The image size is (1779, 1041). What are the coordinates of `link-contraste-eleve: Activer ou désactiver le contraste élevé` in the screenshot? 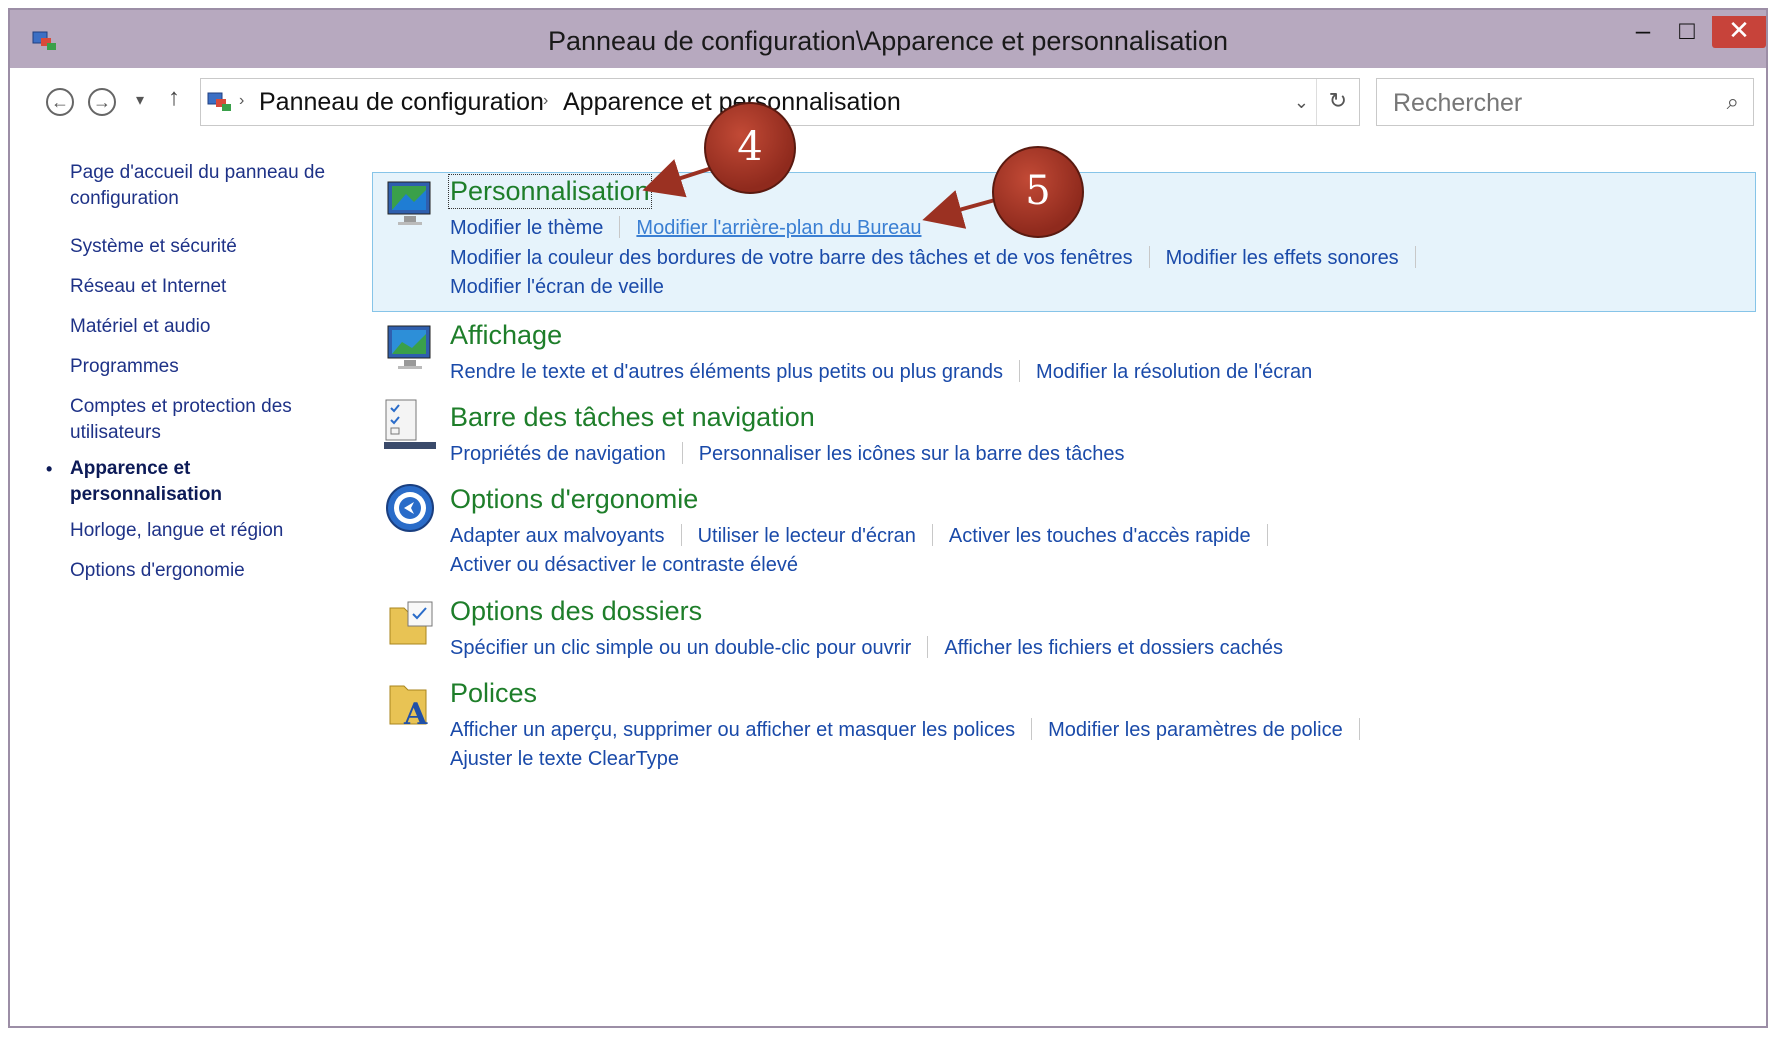 It's located at (624, 565).